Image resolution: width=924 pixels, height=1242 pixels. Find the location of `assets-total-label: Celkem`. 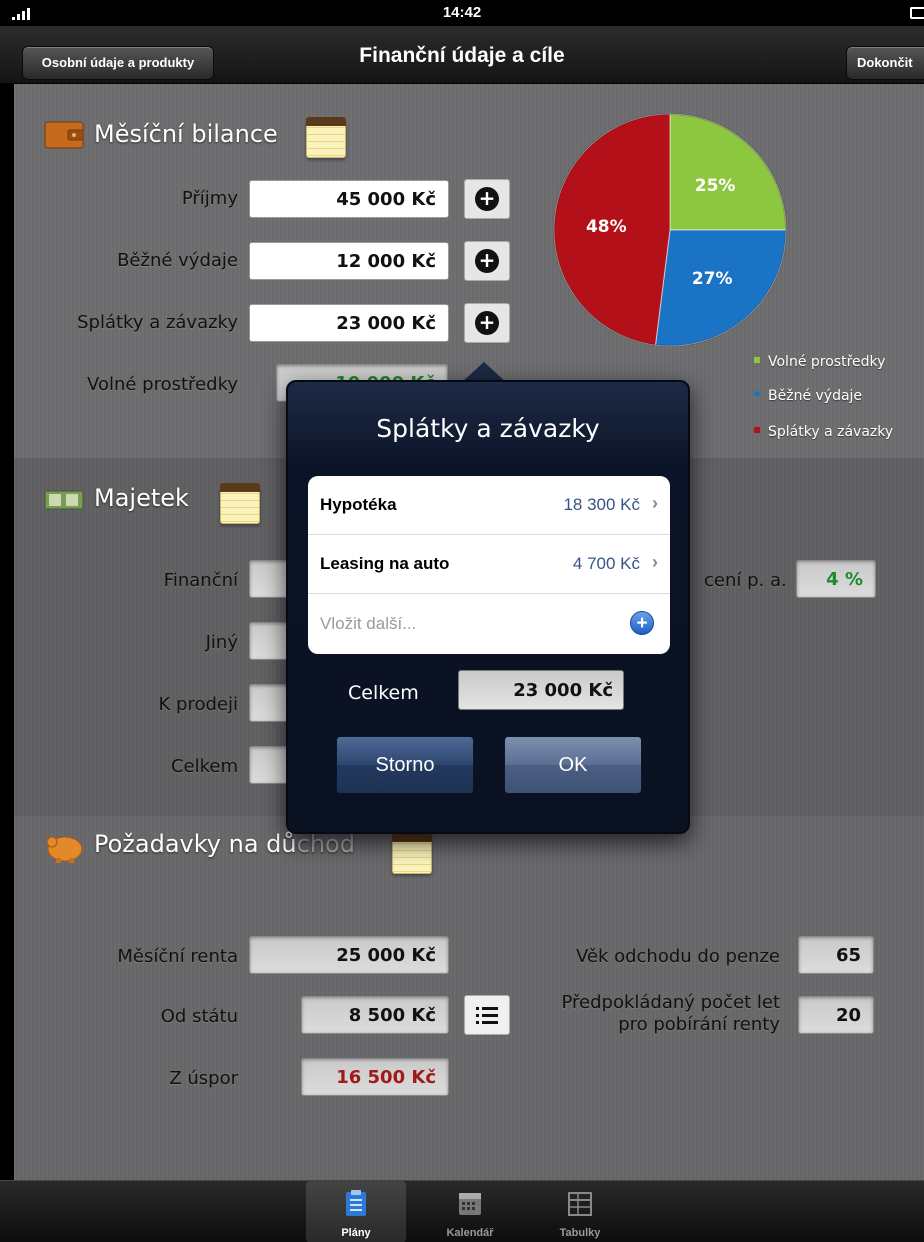

assets-total-label: Celkem is located at coordinates (204, 766).